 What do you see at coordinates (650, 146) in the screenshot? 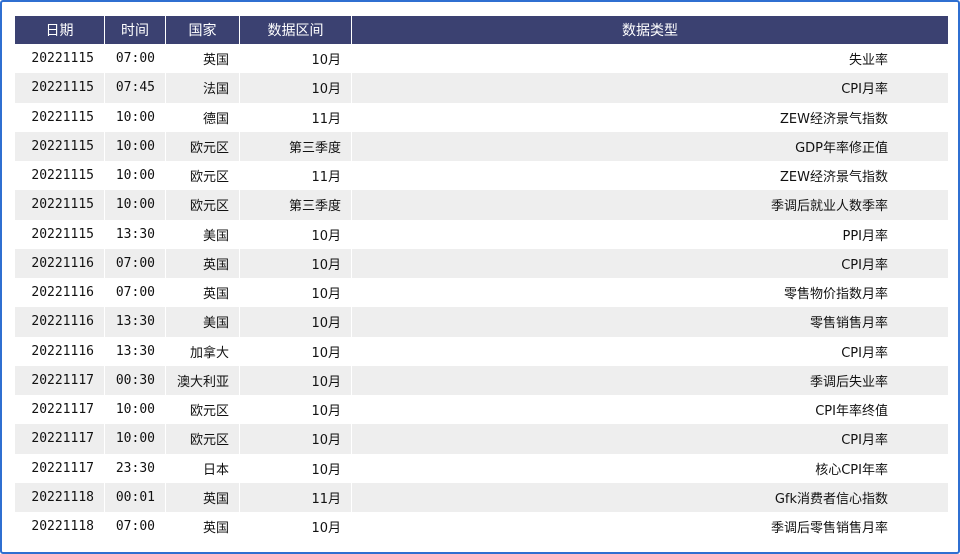
I see `cell-data-type: GDP年率修正值` at bounding box center [650, 146].